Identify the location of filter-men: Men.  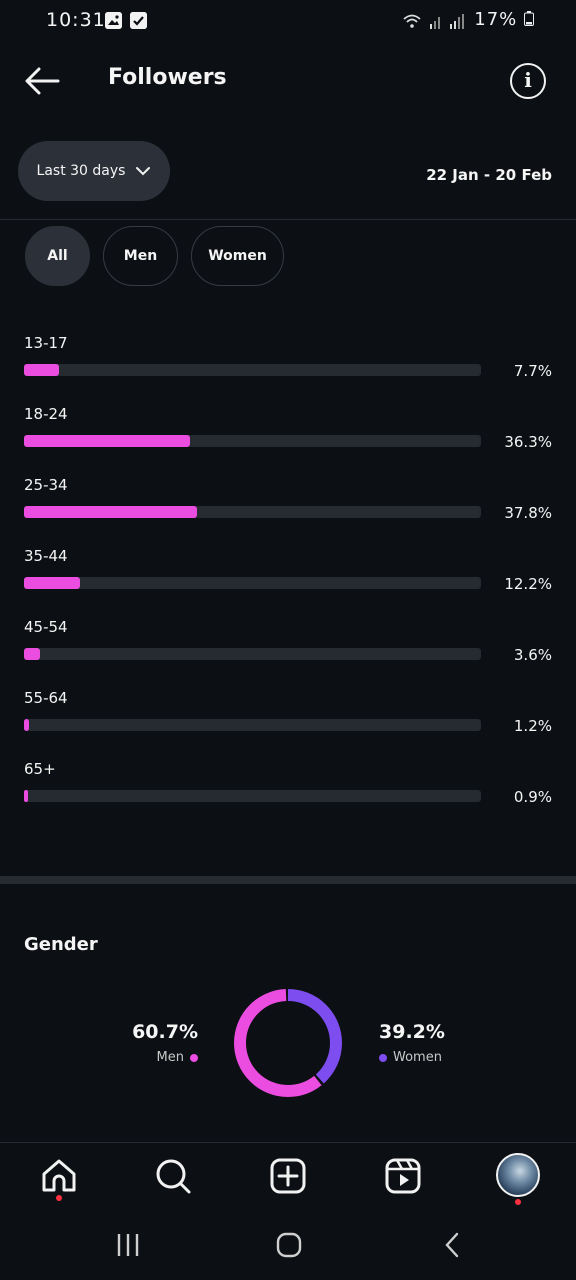
(140, 256).